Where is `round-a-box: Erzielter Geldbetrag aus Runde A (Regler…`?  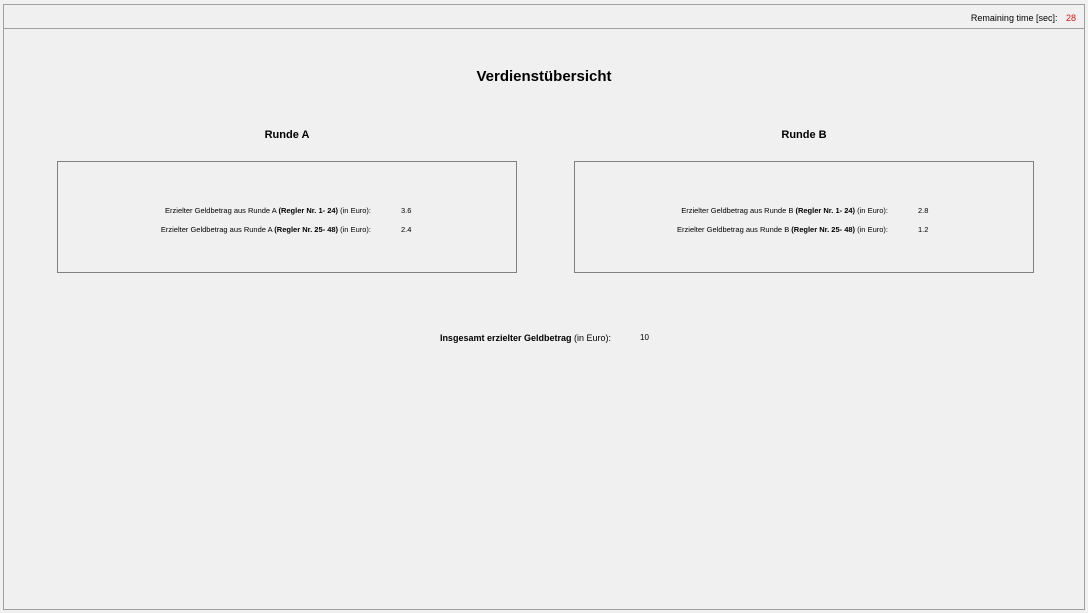
round-a-box: Erzielter Geldbetrag aus Runde A (Regler… is located at coordinates (287, 217).